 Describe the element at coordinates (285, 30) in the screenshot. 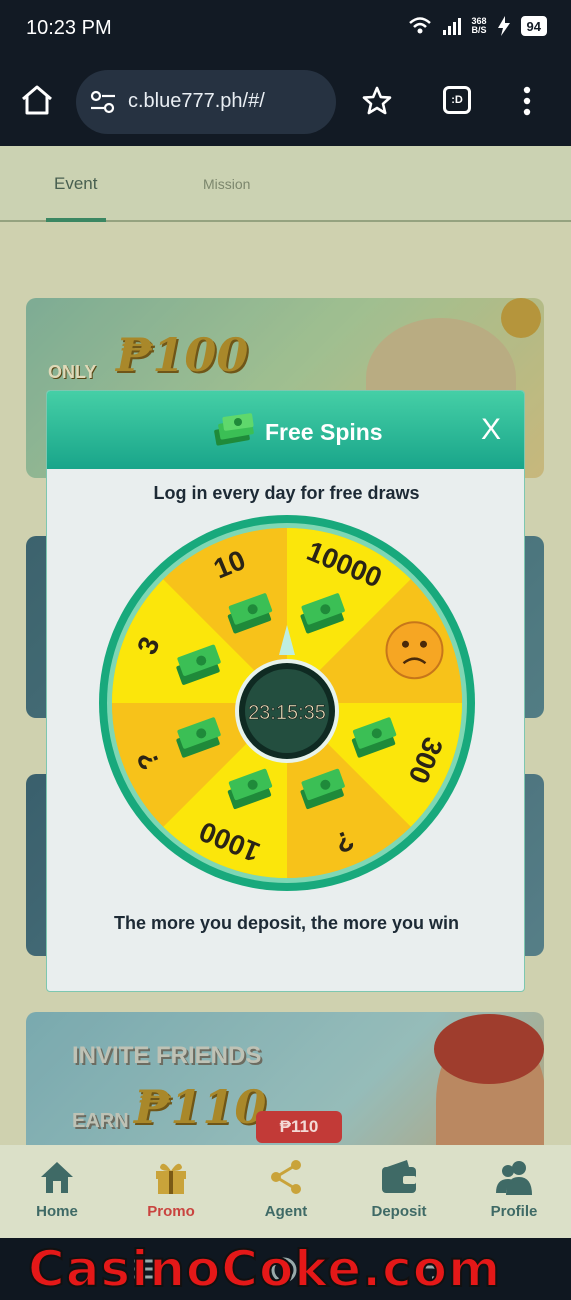

I see `status-bar: 10:23 PM 368 B/S 94` at that location.